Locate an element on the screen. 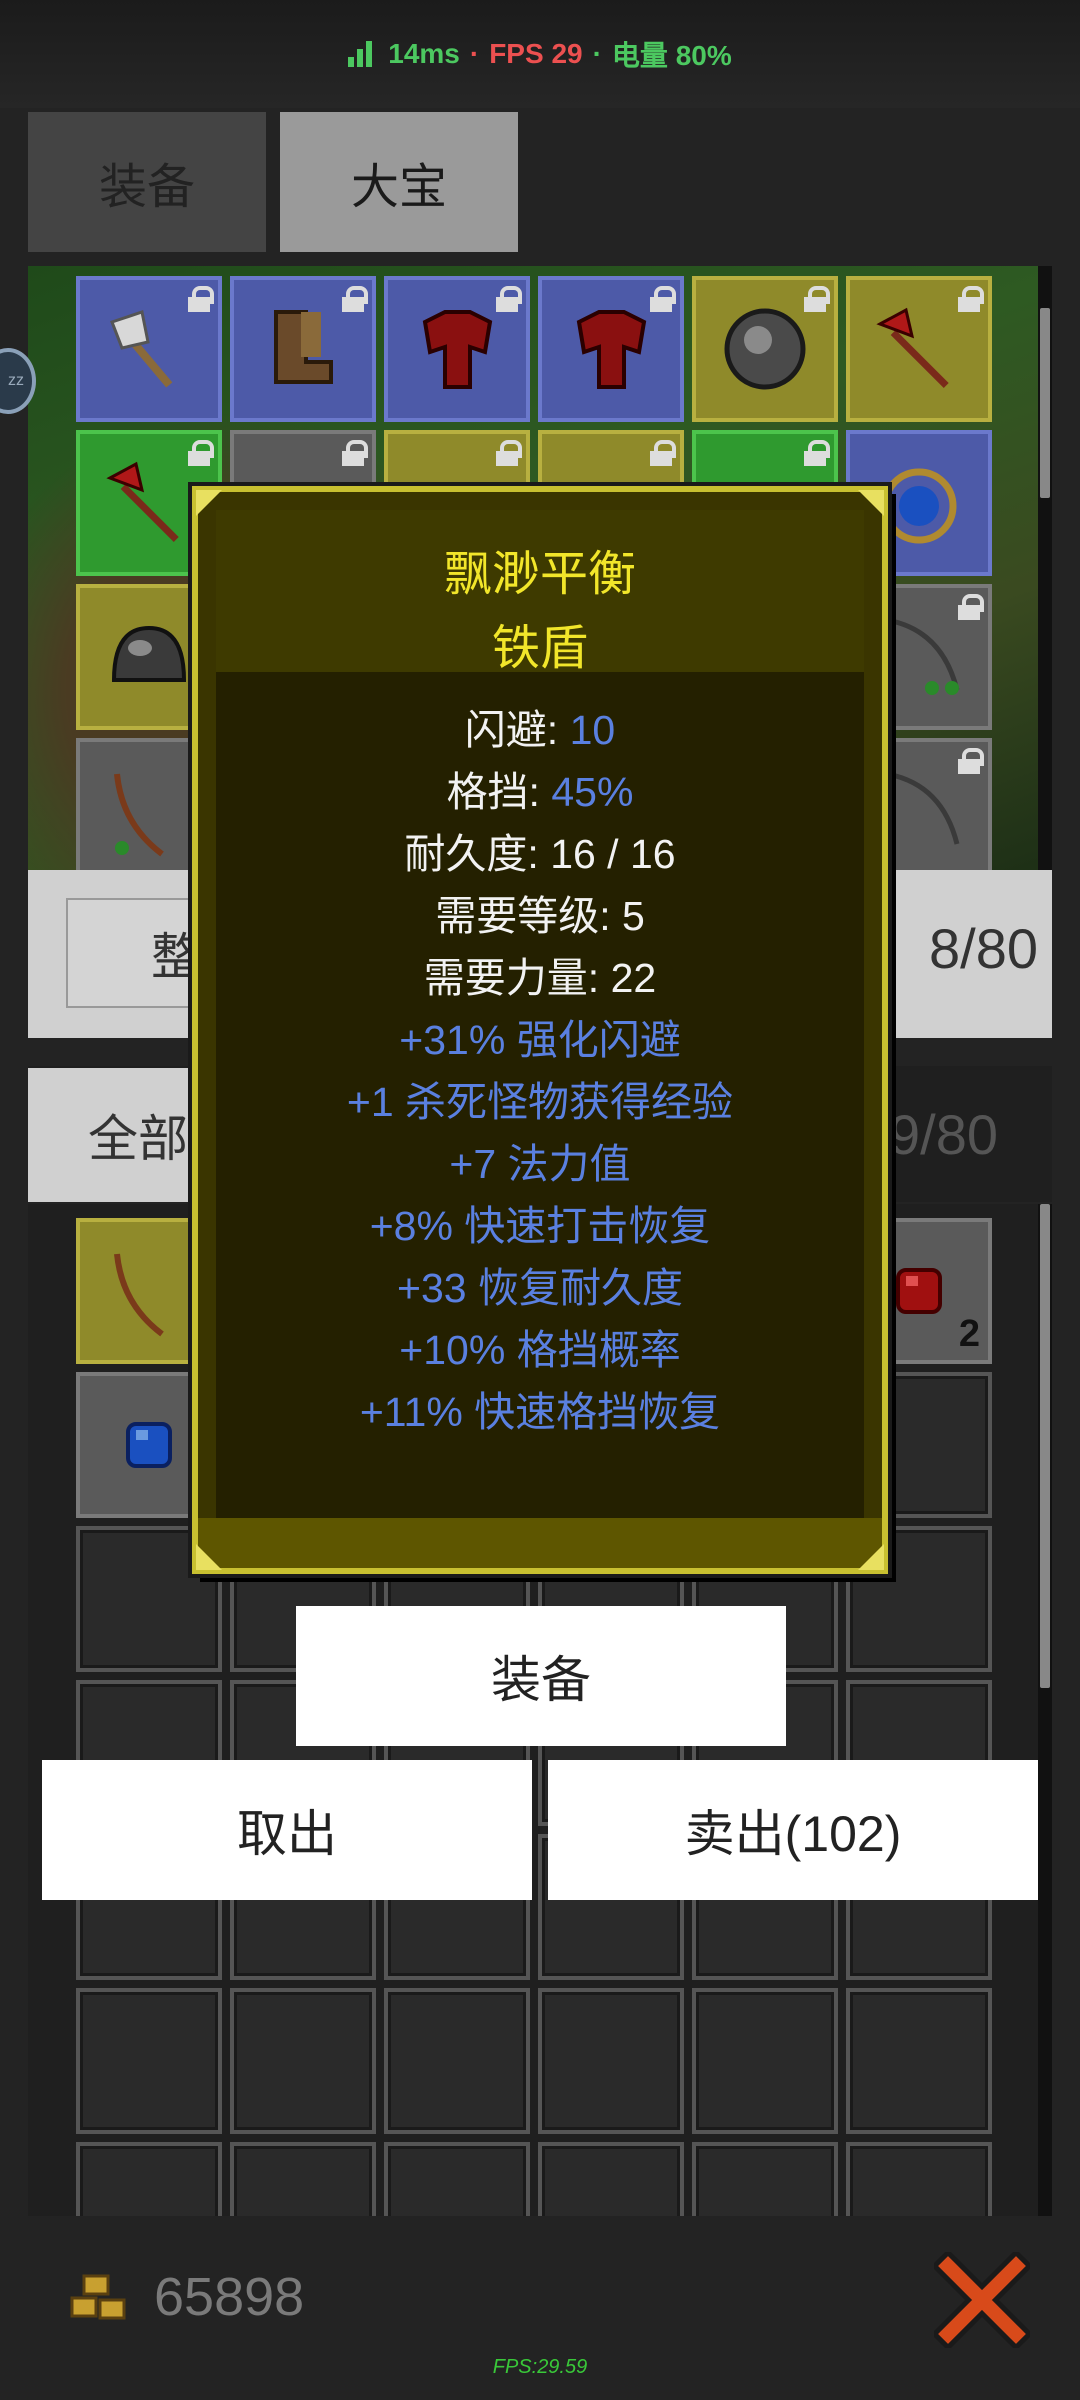 Image resolution: width=1080 pixels, height=2400 pixels. tab-dabao: 大宝 is located at coordinates (399, 182).